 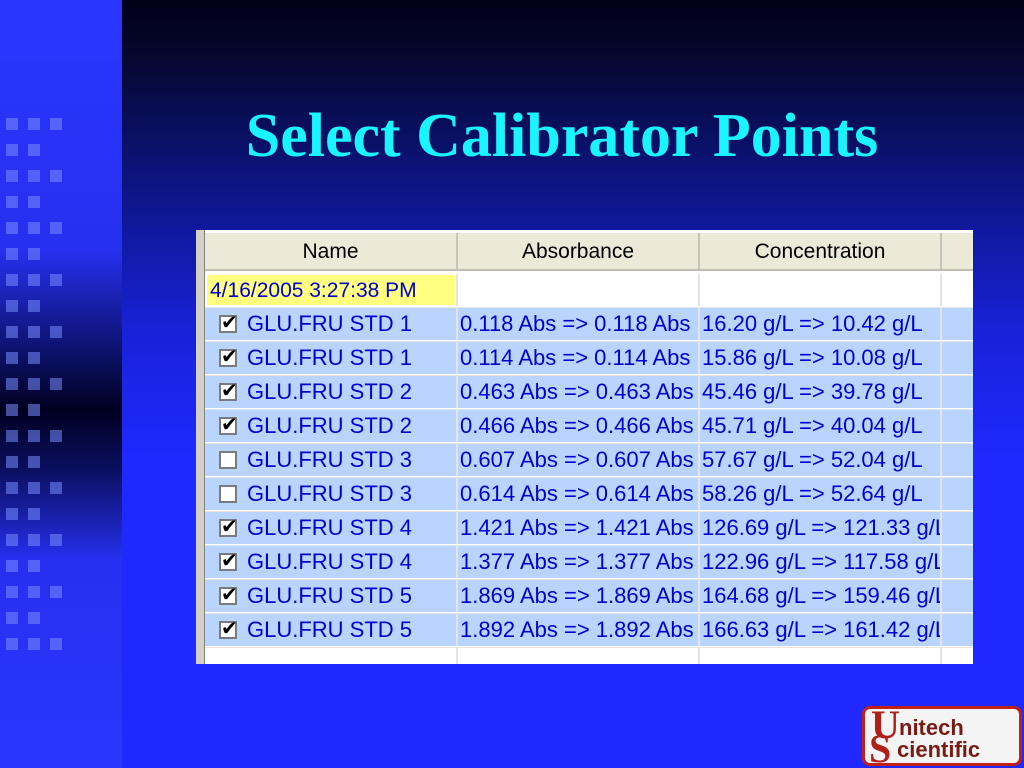 What do you see at coordinates (579, 251) in the screenshot?
I see `column-header-absorbance: Absorbance` at bounding box center [579, 251].